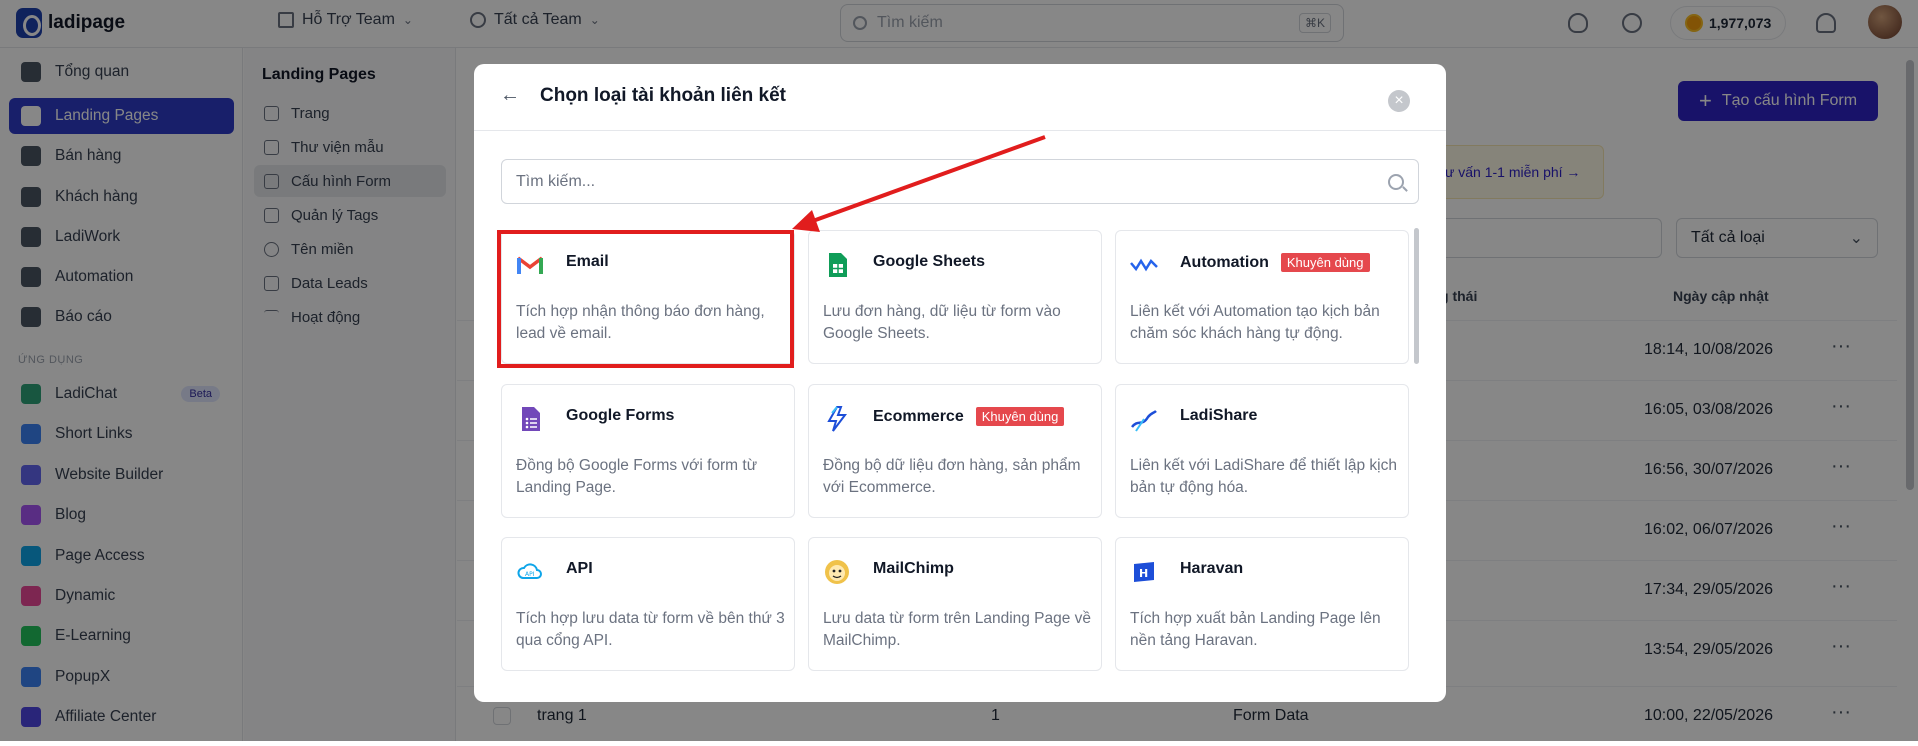 Image resolution: width=1918 pixels, height=746 pixels. I want to click on card-title: MailChimp, so click(913, 569).